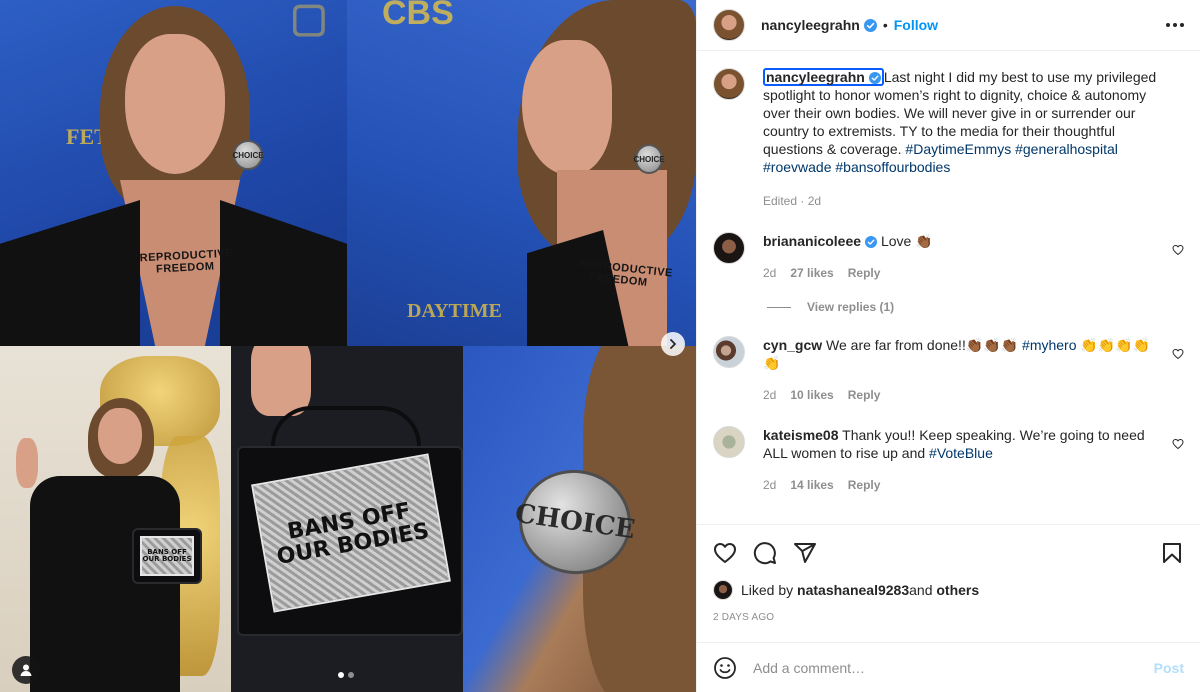 The image size is (1200, 692). Describe the element at coordinates (805, 553) in the screenshot. I see `share-button` at that location.